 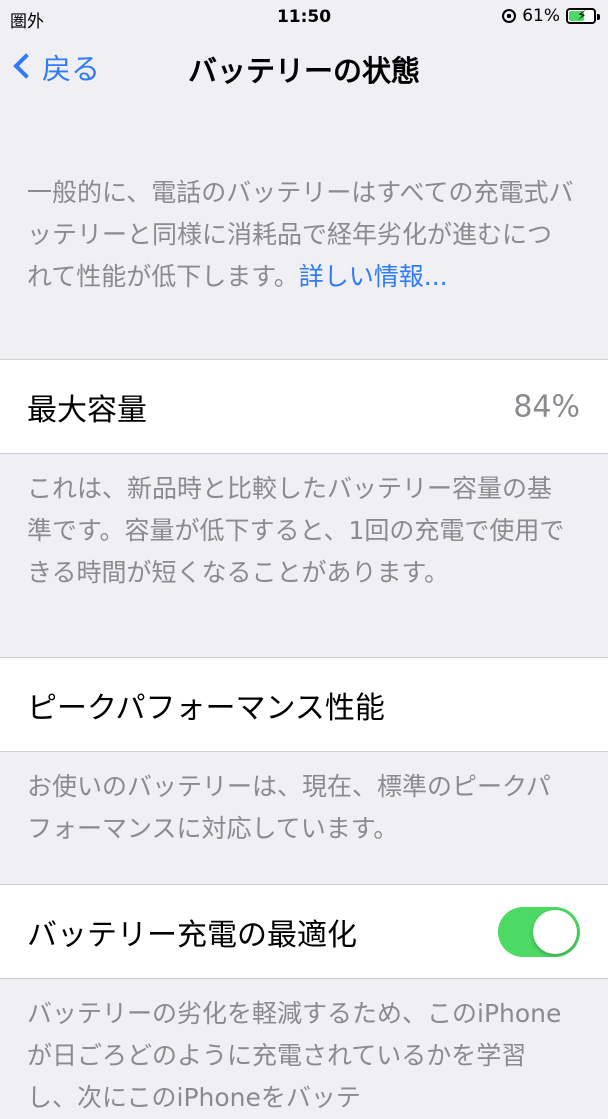 What do you see at coordinates (541, 16) in the screenshot?
I see `battery-percent: 61%` at bounding box center [541, 16].